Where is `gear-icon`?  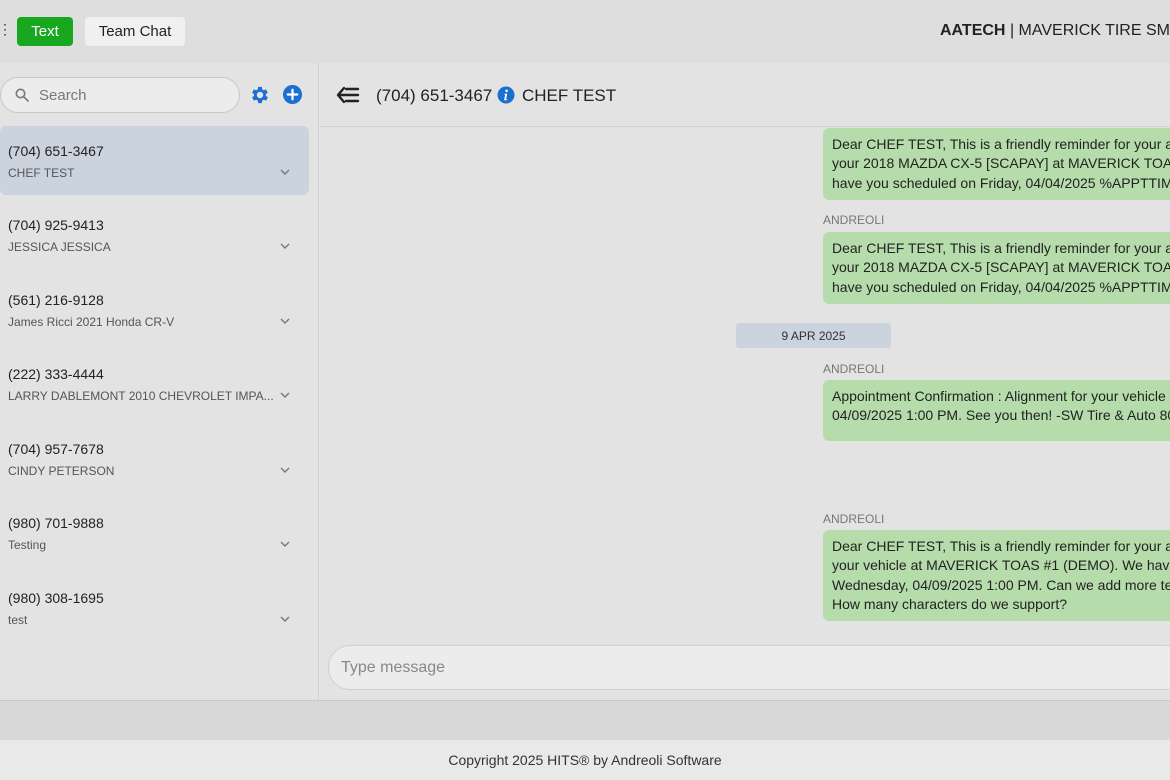 gear-icon is located at coordinates (260, 95).